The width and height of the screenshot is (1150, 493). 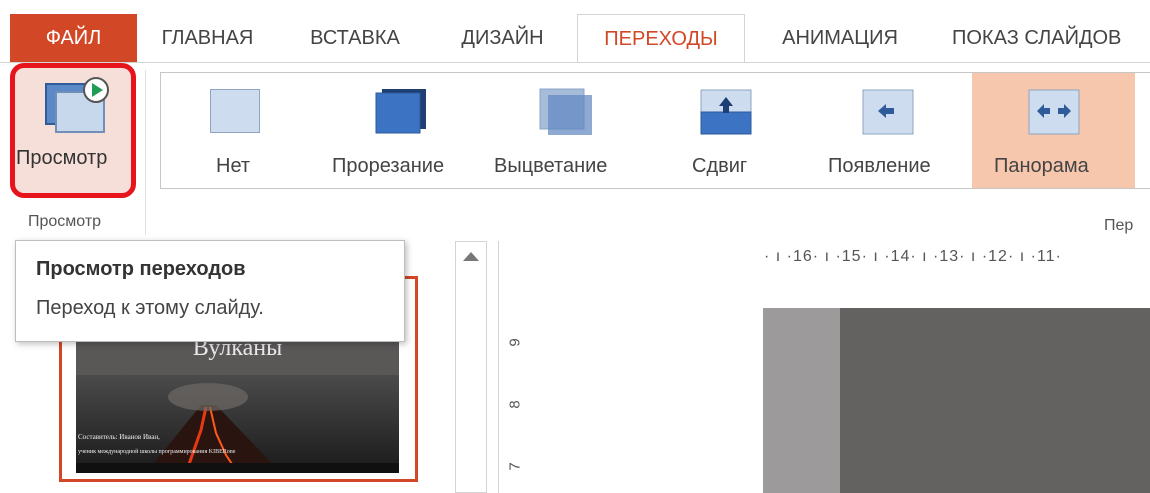 What do you see at coordinates (388, 166) in the screenshot?
I see `transition-label: Прорезание` at bounding box center [388, 166].